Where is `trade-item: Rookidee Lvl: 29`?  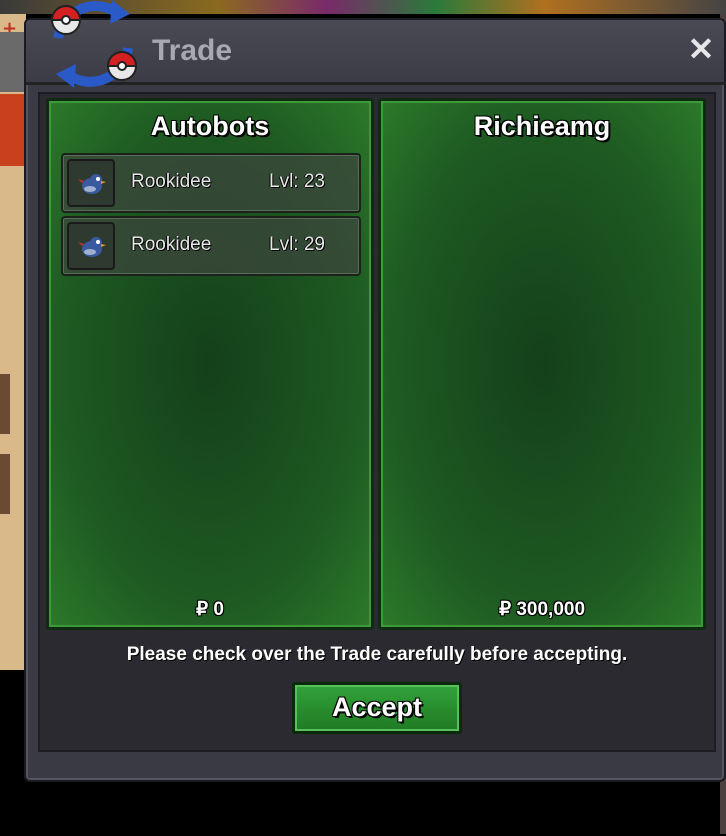
trade-item: Rookidee Lvl: 29 is located at coordinates (211, 246).